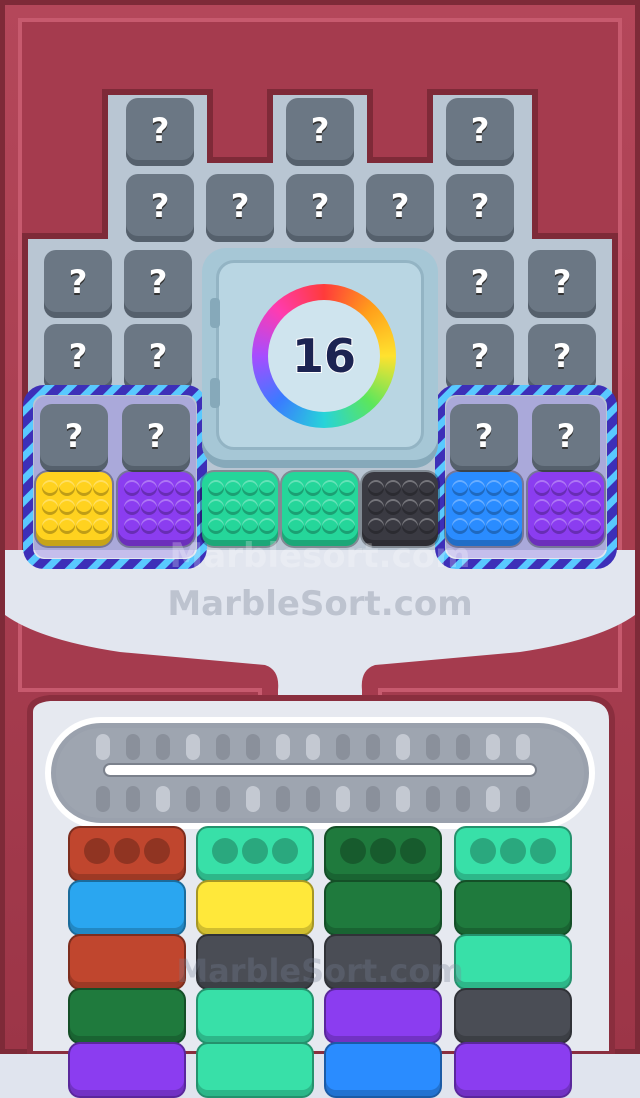  I want to click on marble-block-black, so click(400, 509).